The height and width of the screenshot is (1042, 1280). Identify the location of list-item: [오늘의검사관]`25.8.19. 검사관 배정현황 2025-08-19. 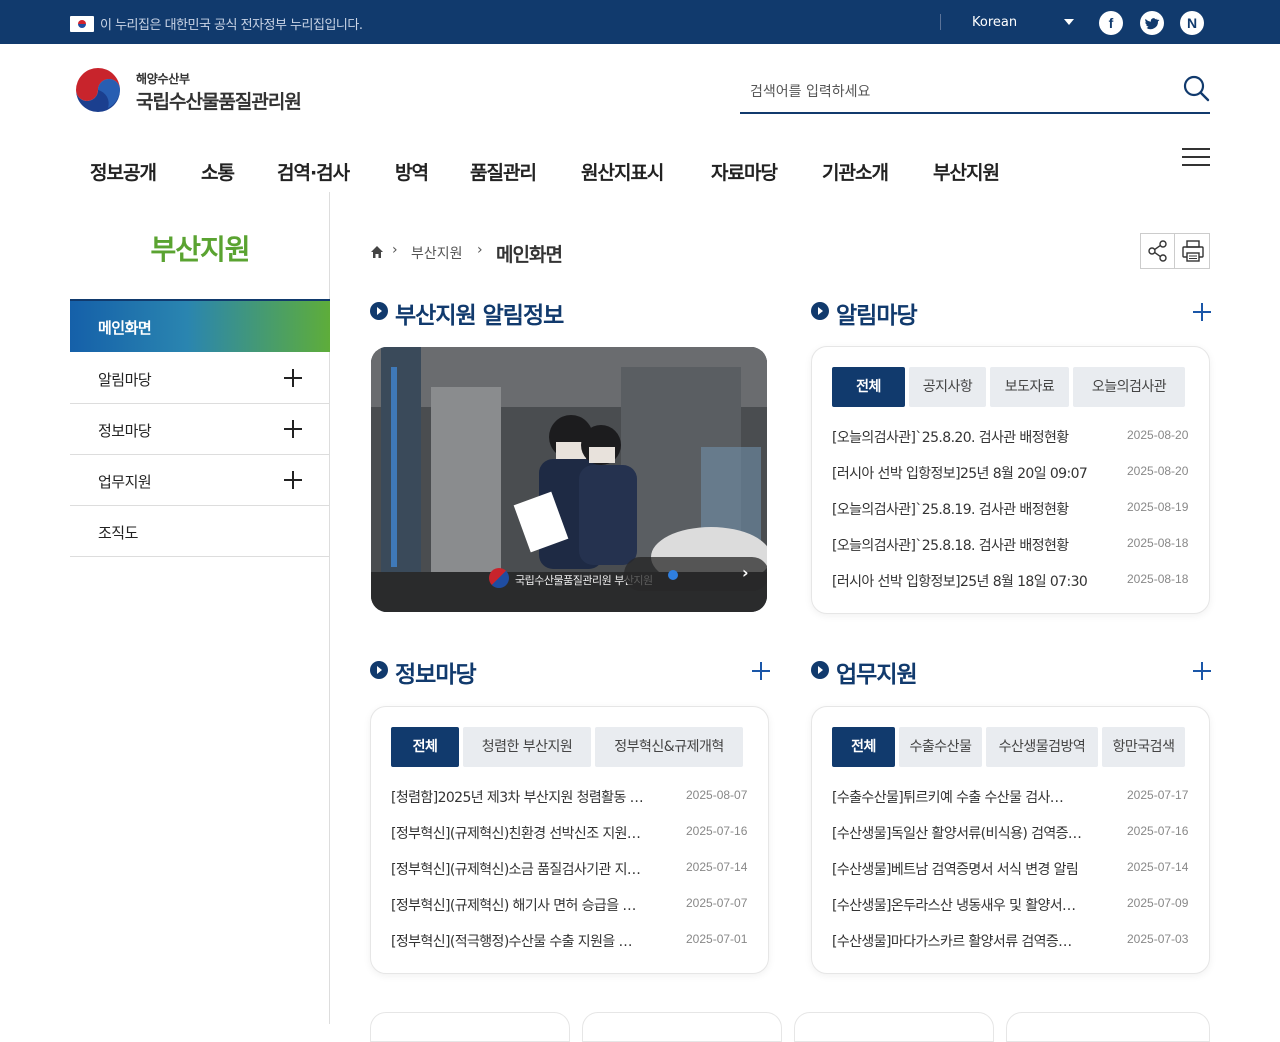
(1011, 509).